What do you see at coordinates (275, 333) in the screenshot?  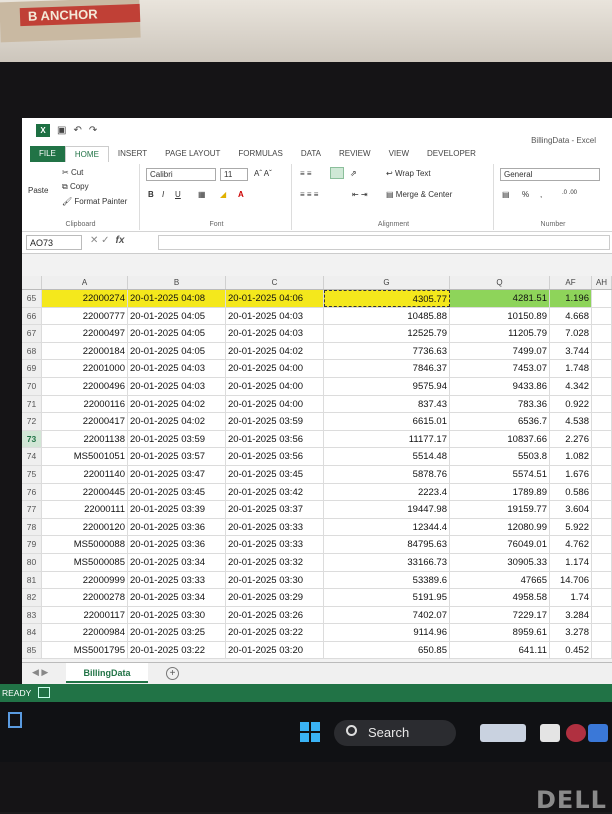 I see `cell-c: 20-01-2025 04:03` at bounding box center [275, 333].